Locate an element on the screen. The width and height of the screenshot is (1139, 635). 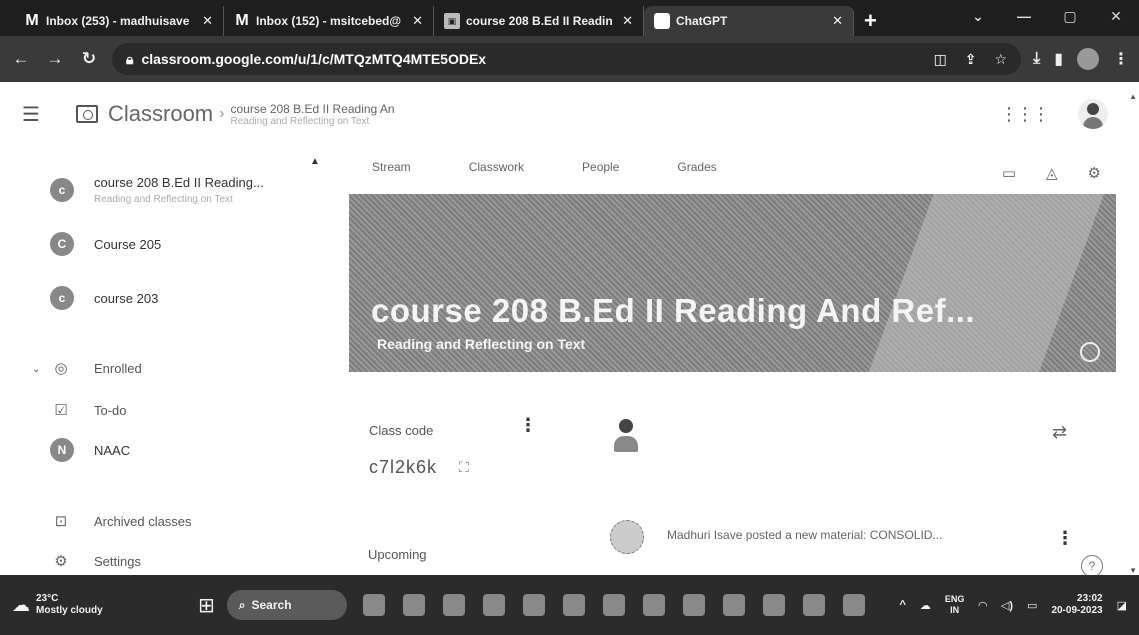
weather-widget: ☁ 23°C Mostly cloudy is located at coordinates (92, 605).